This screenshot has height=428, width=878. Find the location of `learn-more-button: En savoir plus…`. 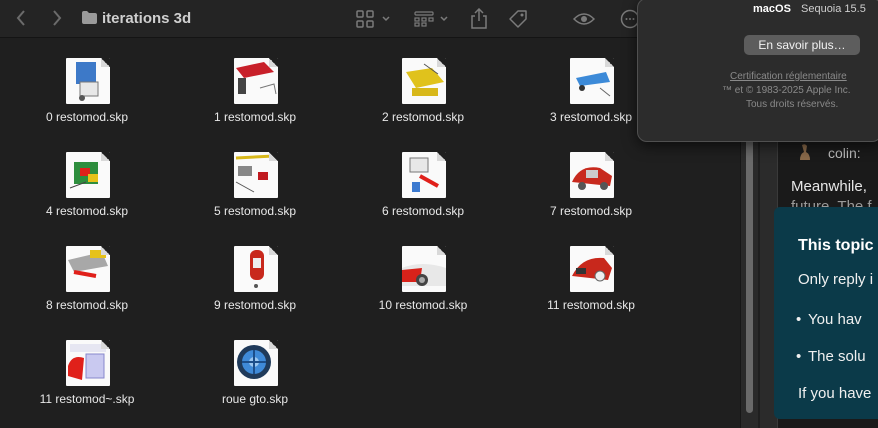

learn-more-button: En savoir plus… is located at coordinates (802, 45).